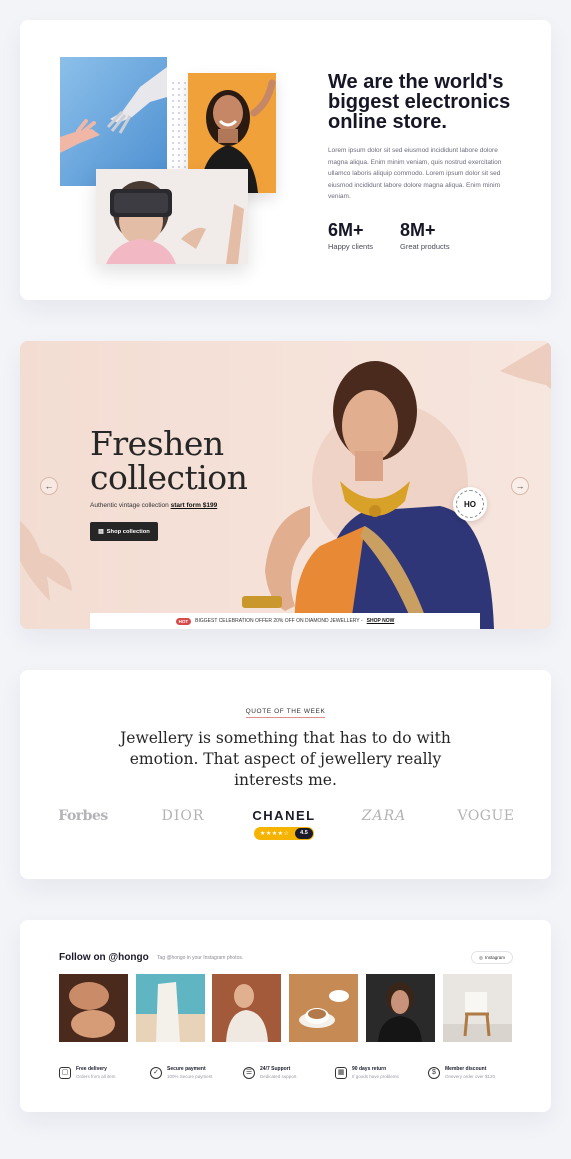  Describe the element at coordinates (194, 505) in the screenshot. I see `hero-price-link: start form $199` at that location.